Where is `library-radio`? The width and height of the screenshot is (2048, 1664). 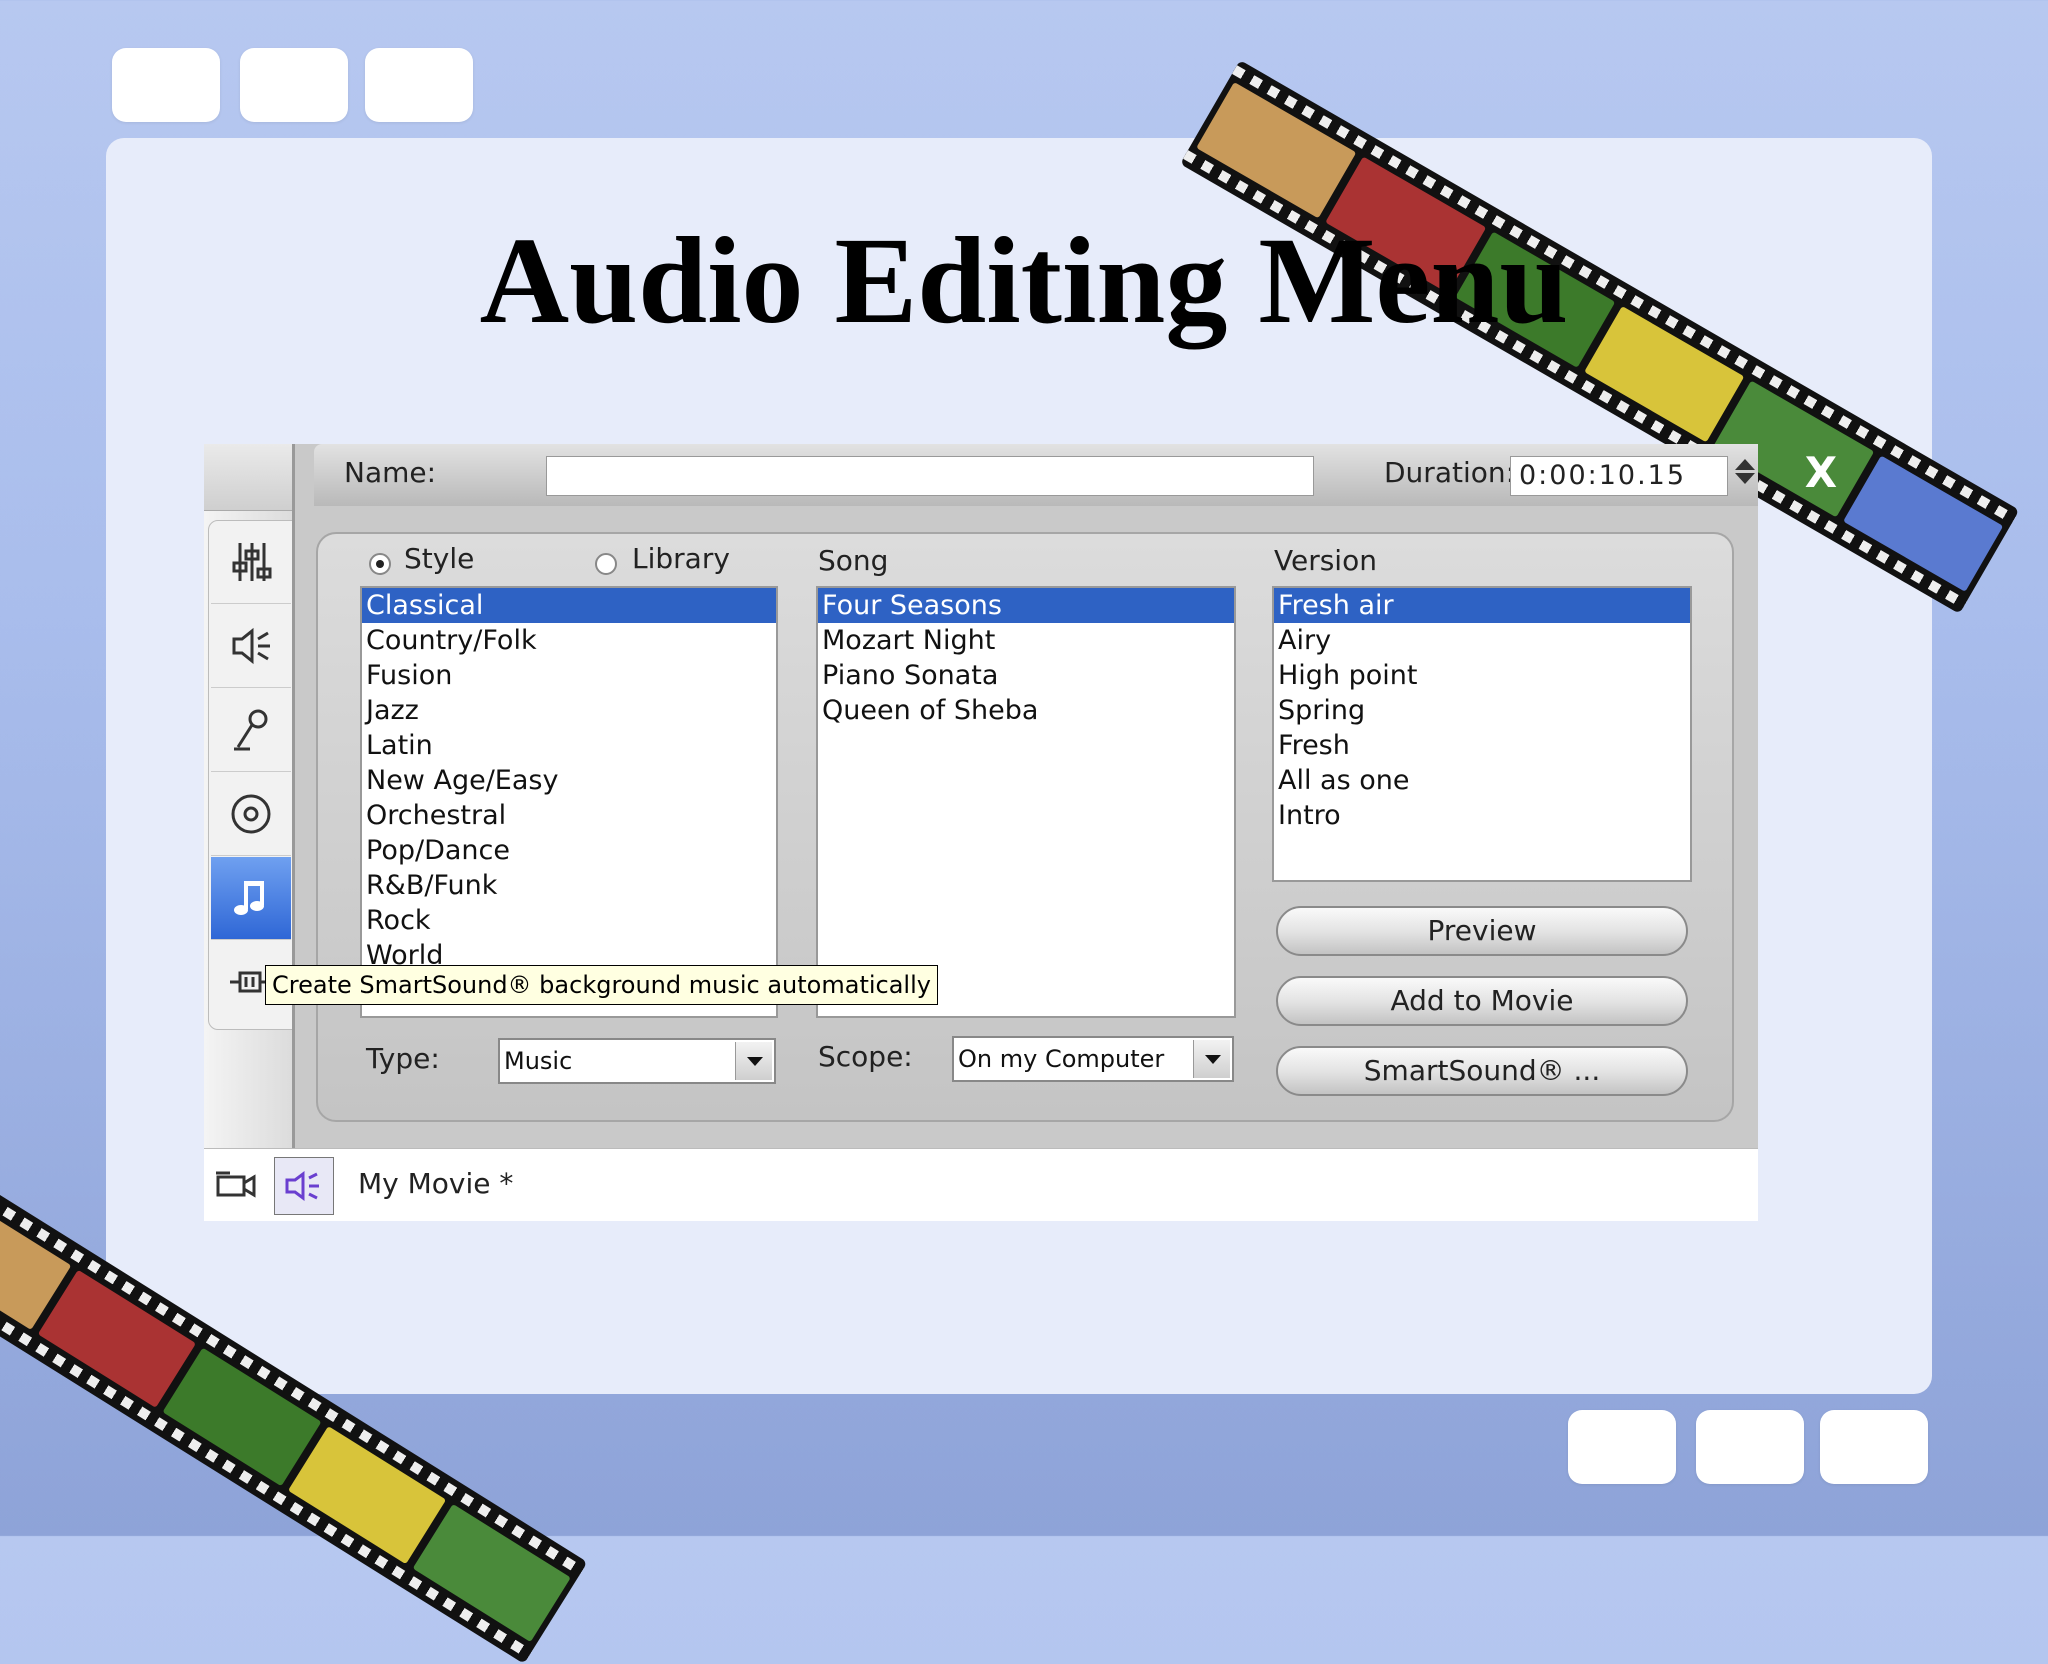 library-radio is located at coordinates (606, 564).